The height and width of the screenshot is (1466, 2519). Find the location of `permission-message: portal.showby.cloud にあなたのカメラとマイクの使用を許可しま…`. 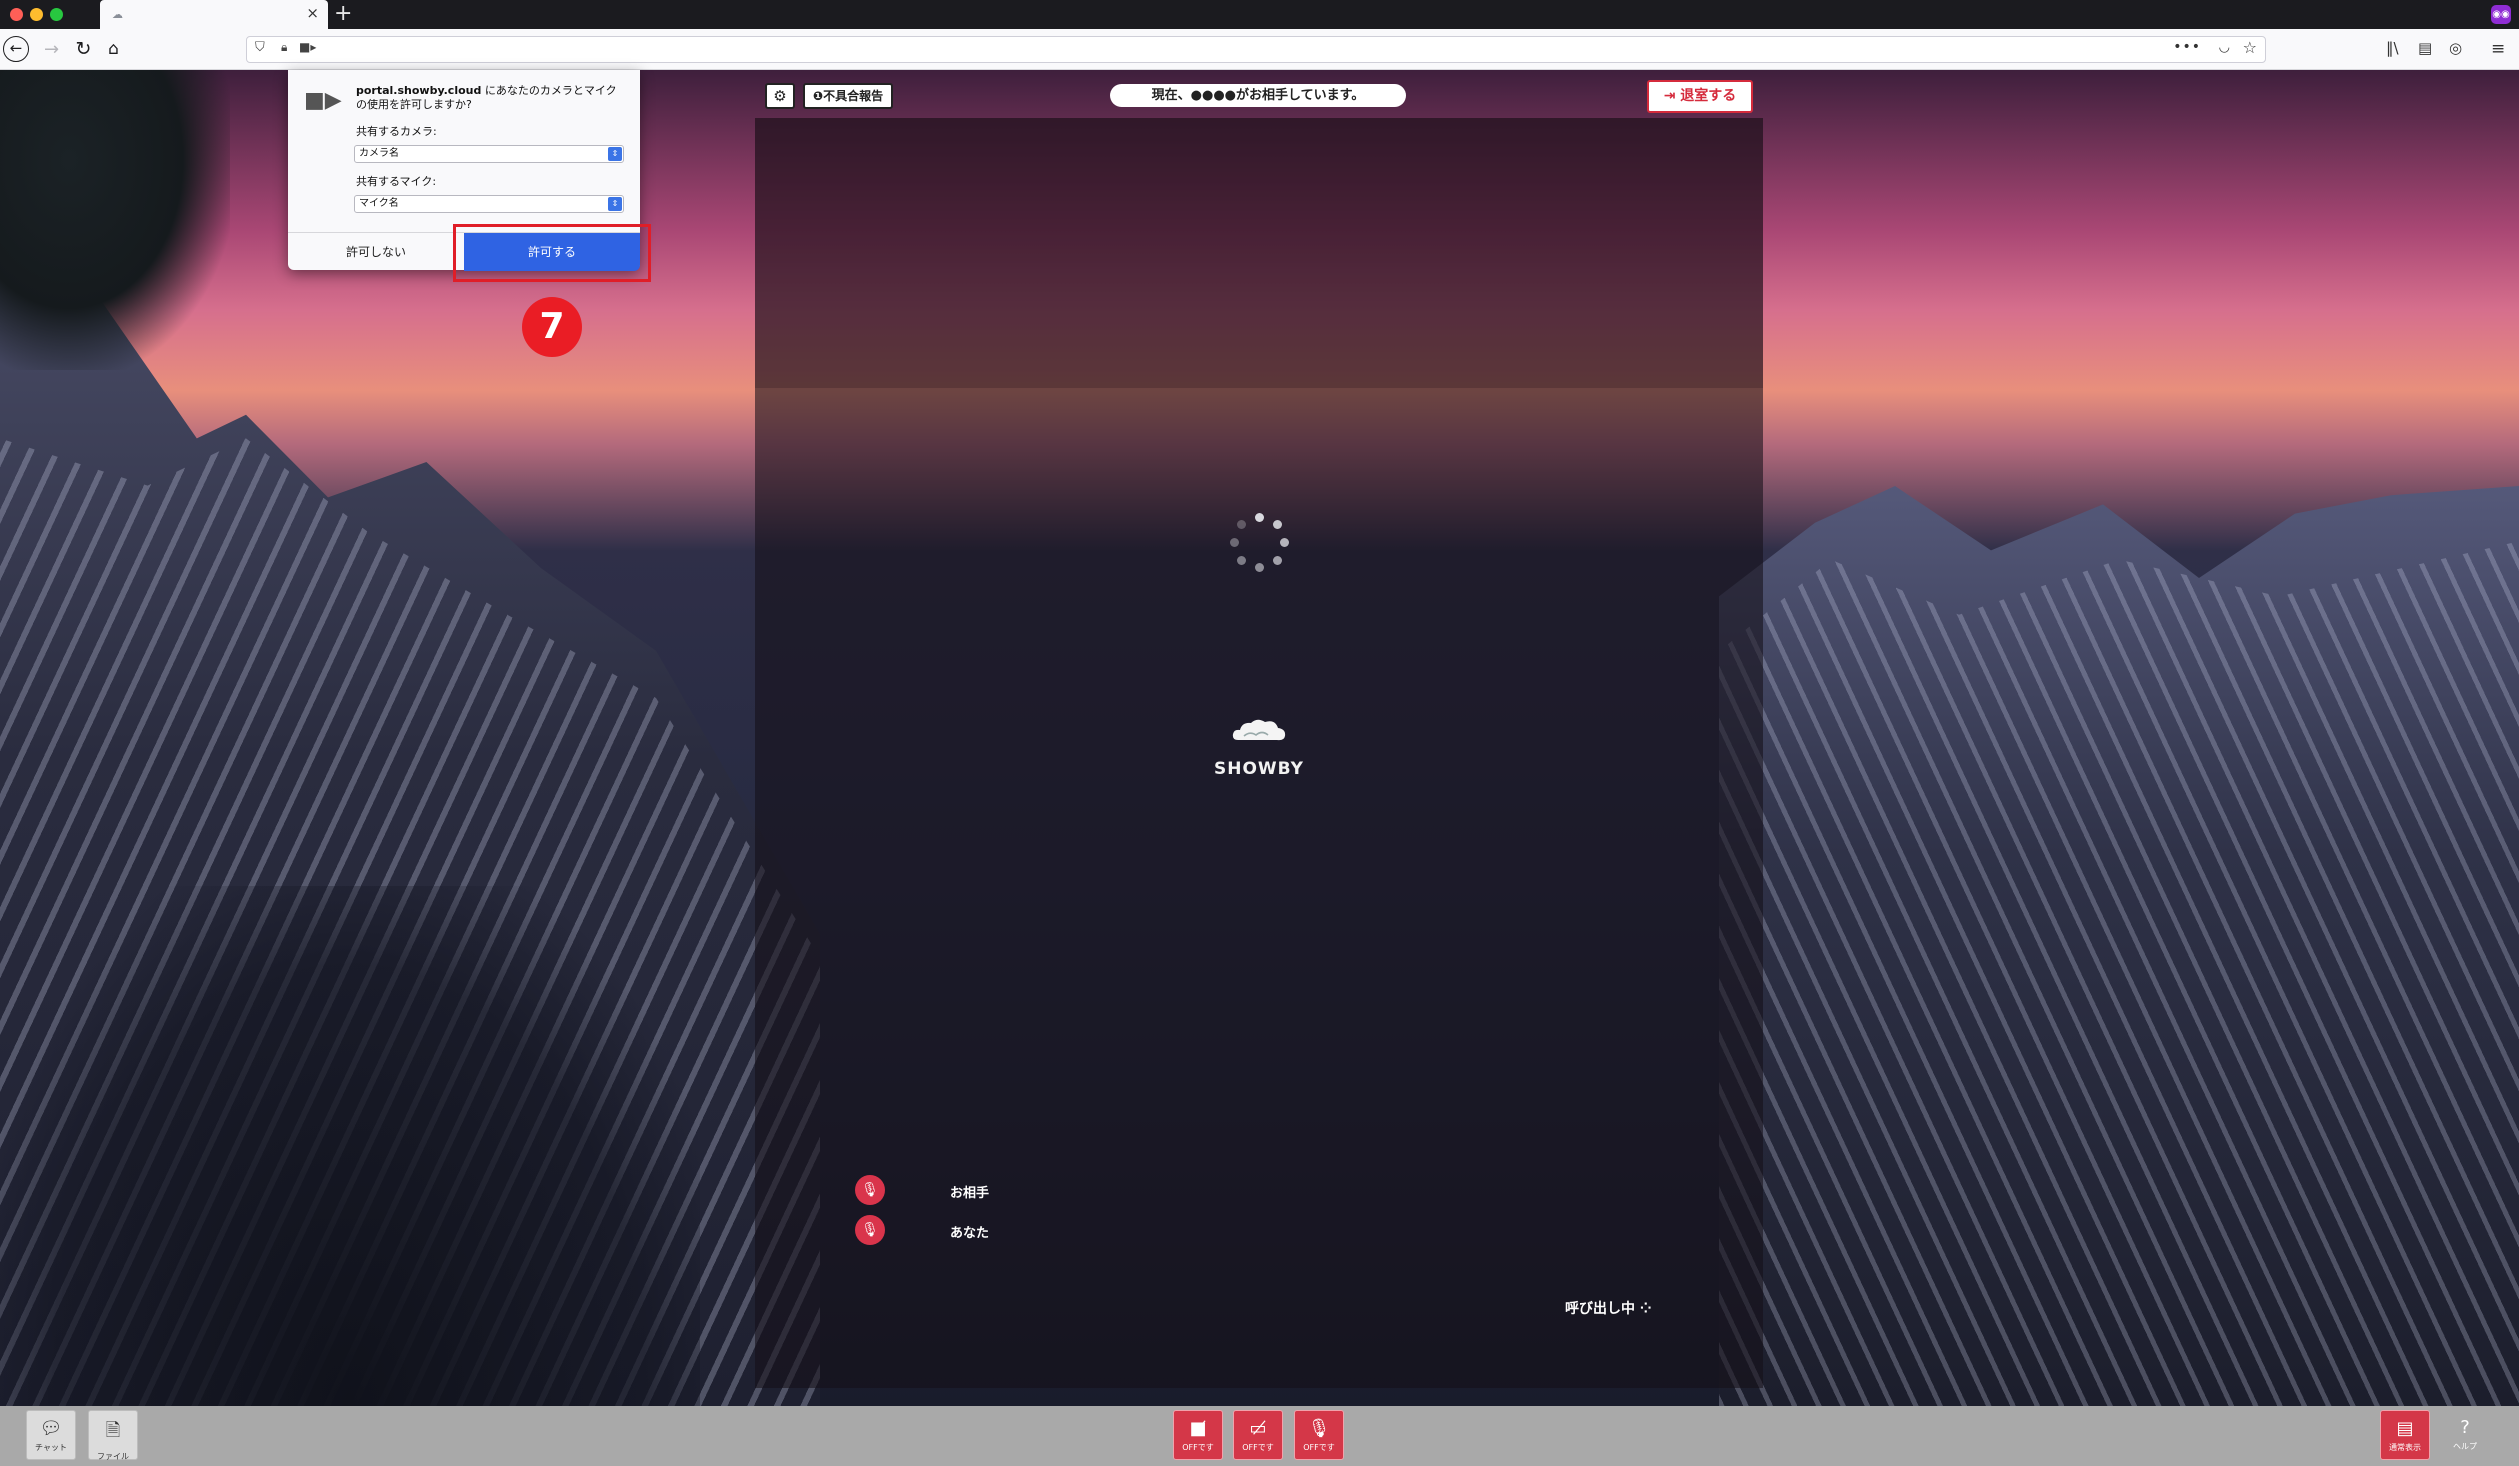

permission-message: portal.showby.cloud にあなたのカメラとマイクの使用を許可しま… is located at coordinates (491, 98).